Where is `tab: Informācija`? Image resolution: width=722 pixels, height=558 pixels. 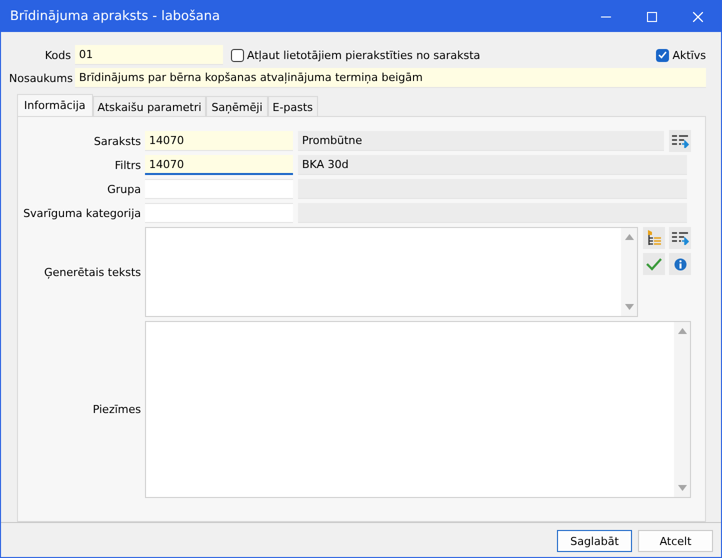 tab: Informācija is located at coordinates (55, 105).